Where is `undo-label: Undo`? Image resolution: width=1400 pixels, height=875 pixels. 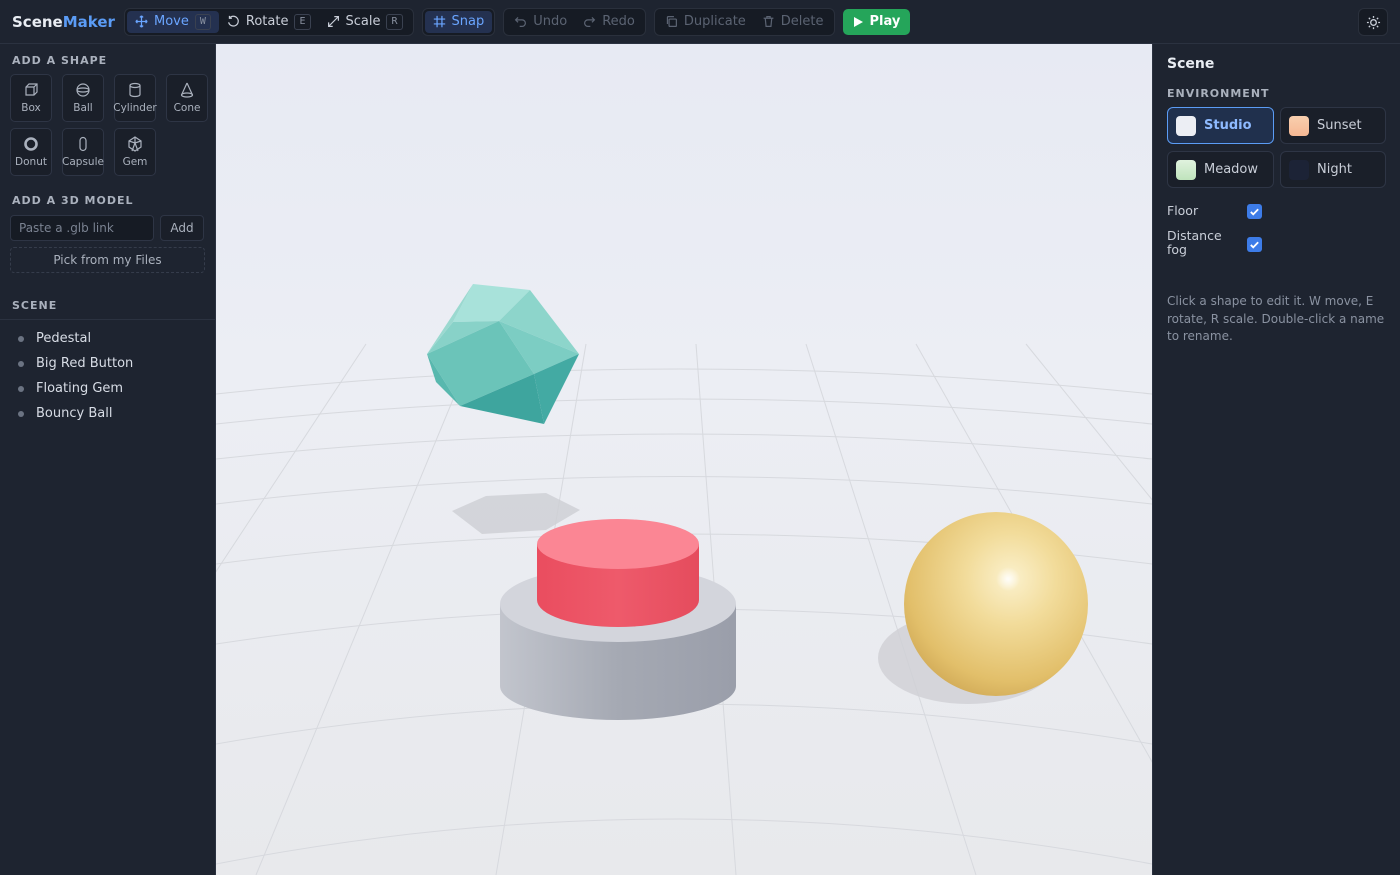
undo-label: Undo is located at coordinates (550, 21).